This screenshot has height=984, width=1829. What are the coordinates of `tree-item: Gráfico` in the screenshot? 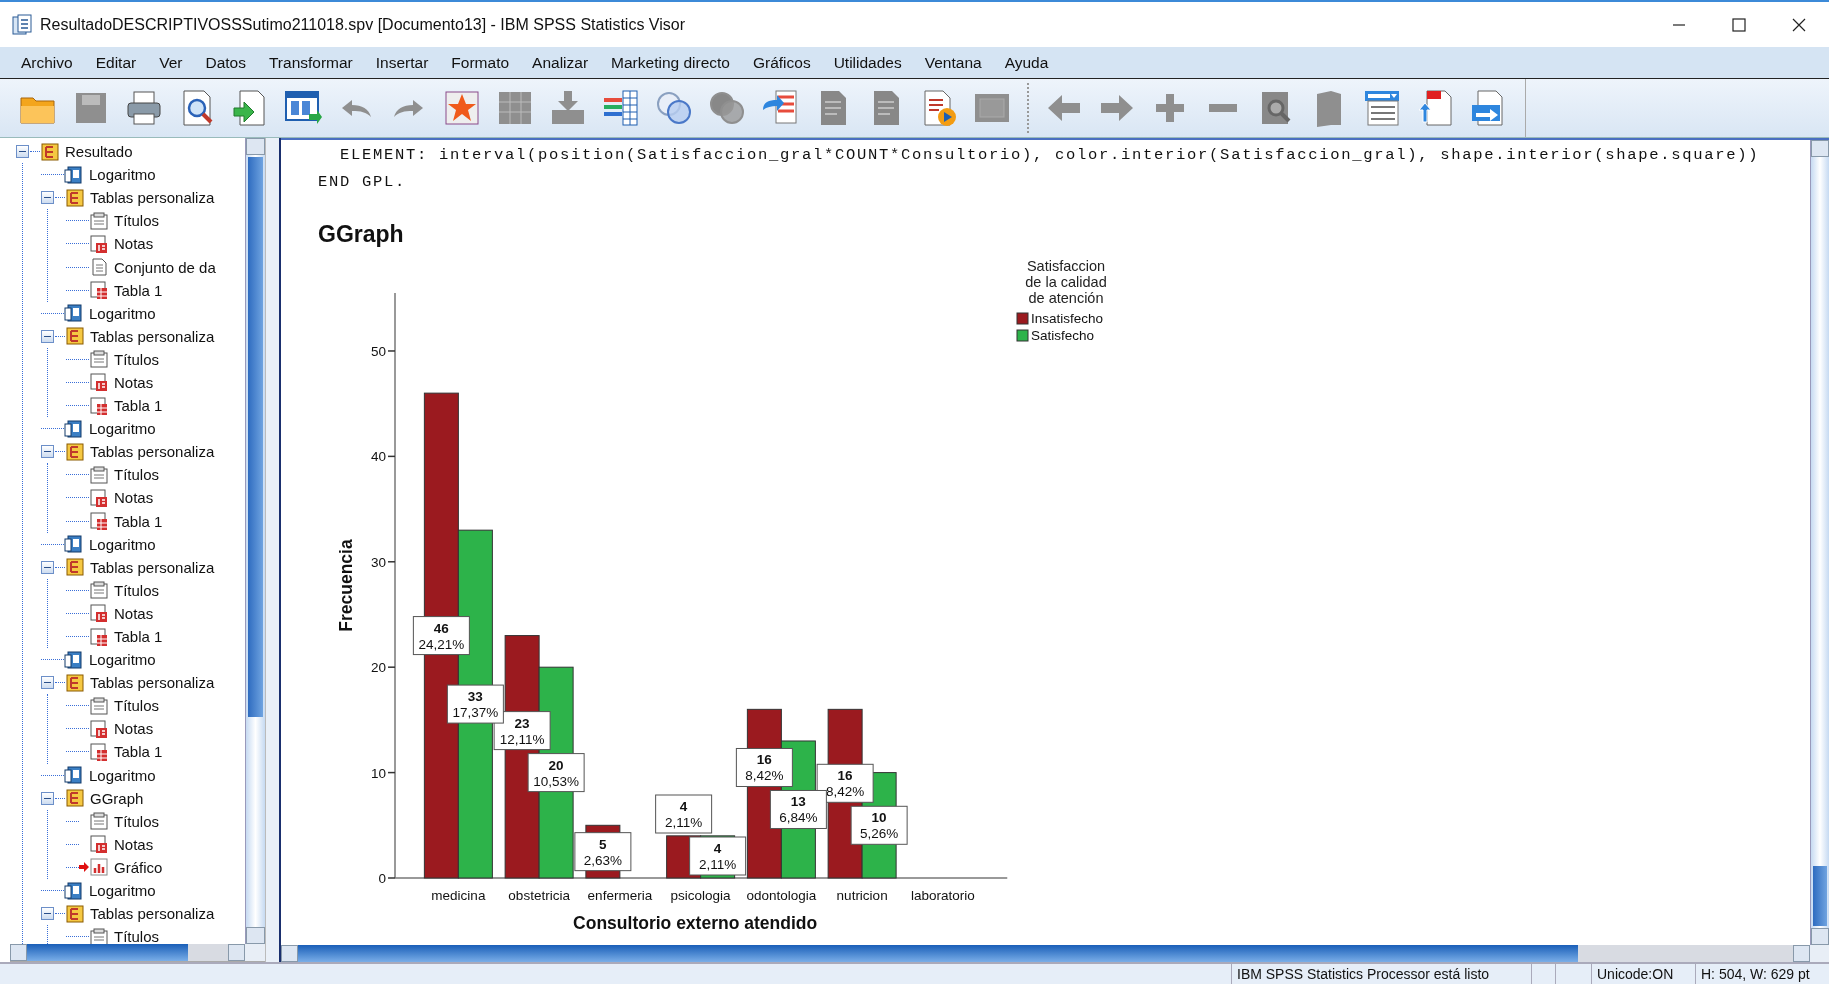 It's located at (138, 867).